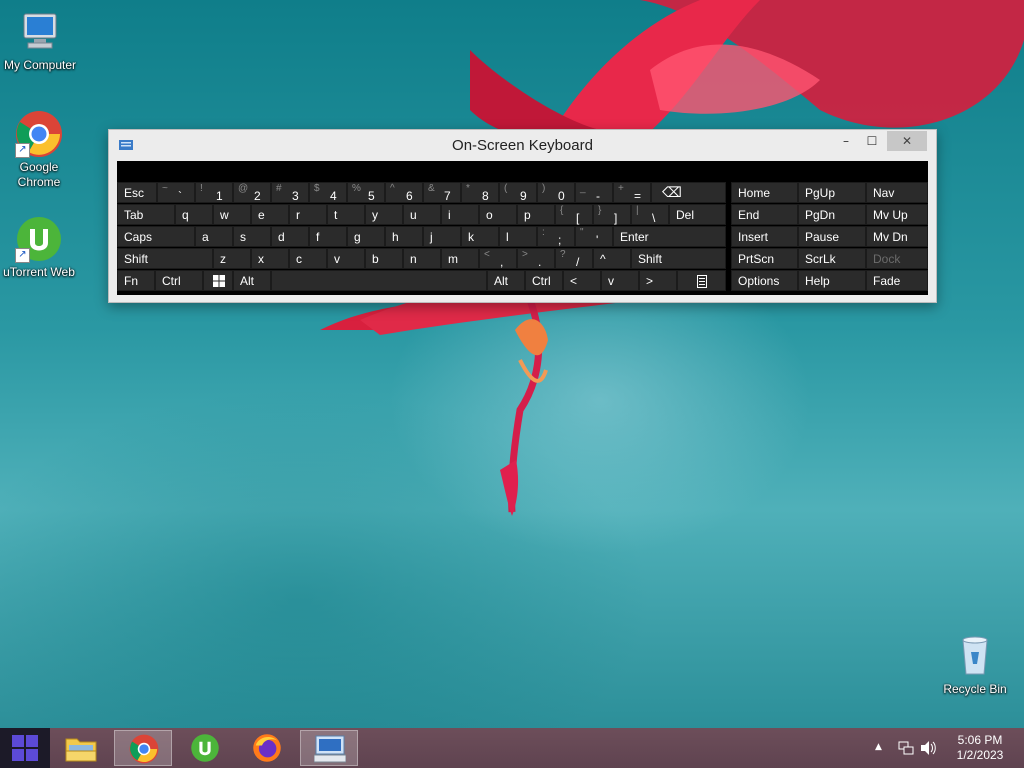  Describe the element at coordinates (384, 214) in the screenshot. I see `key-y: y` at that location.